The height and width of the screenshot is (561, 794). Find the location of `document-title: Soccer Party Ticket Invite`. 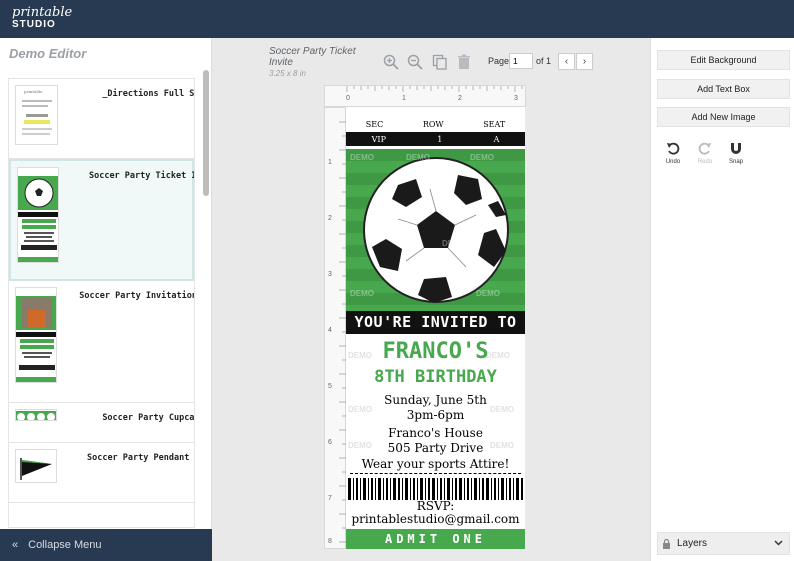

document-title: Soccer Party Ticket Invite is located at coordinates (312, 57).